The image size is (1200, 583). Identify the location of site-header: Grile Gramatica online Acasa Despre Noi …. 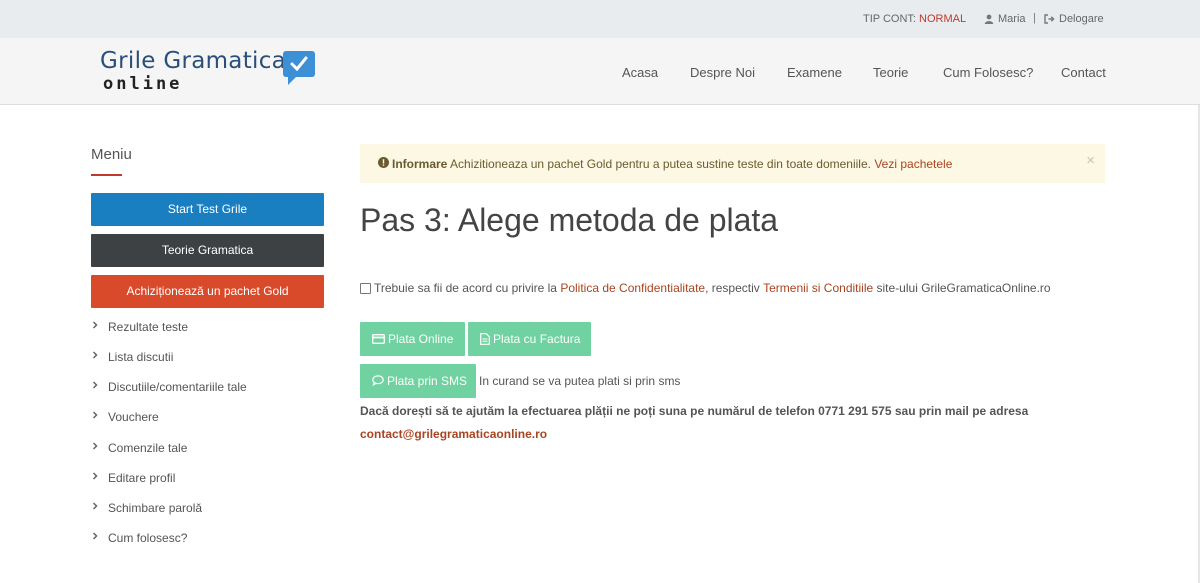
(600, 71).